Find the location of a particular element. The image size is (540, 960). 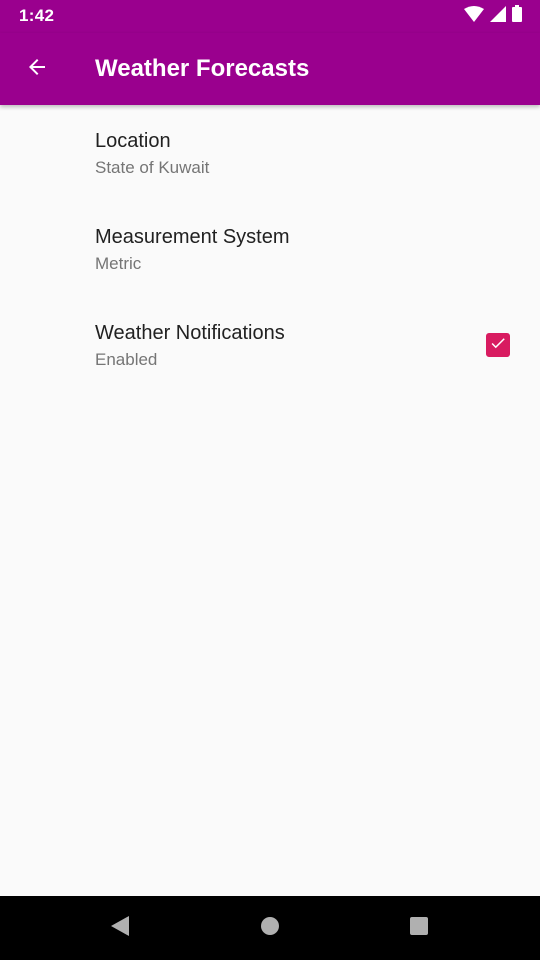

back-triangle-icon is located at coordinates (120, 928).